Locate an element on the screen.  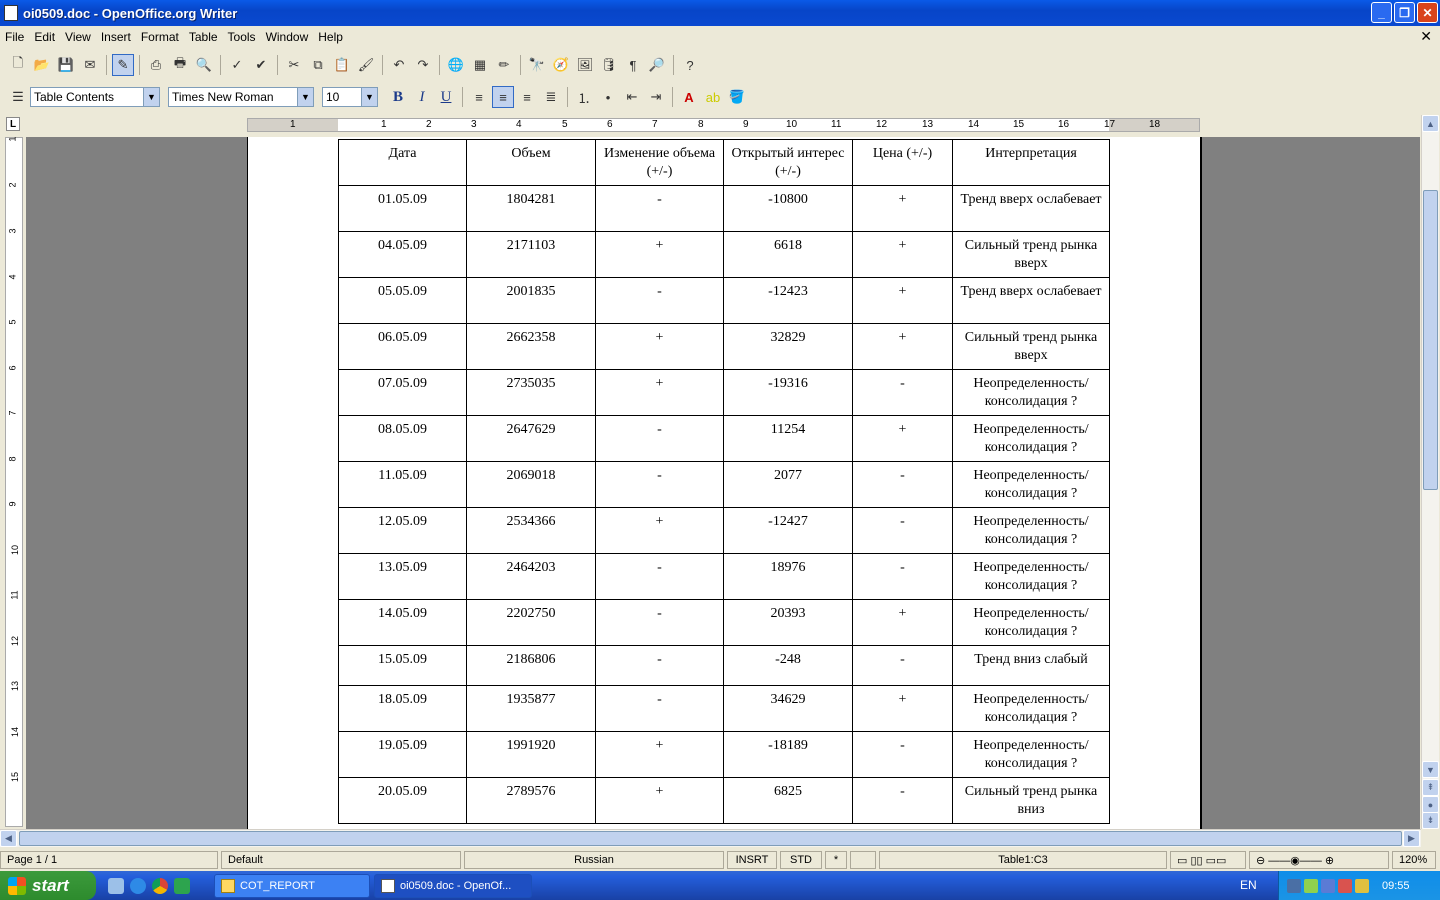
cell-open-interest: 6618 is located at coordinates (788, 254).